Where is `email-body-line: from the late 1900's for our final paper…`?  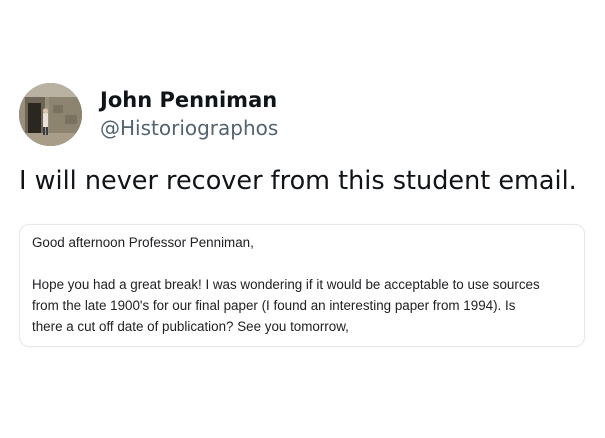 email-body-line: from the late 1900's for our final paper… is located at coordinates (274, 305).